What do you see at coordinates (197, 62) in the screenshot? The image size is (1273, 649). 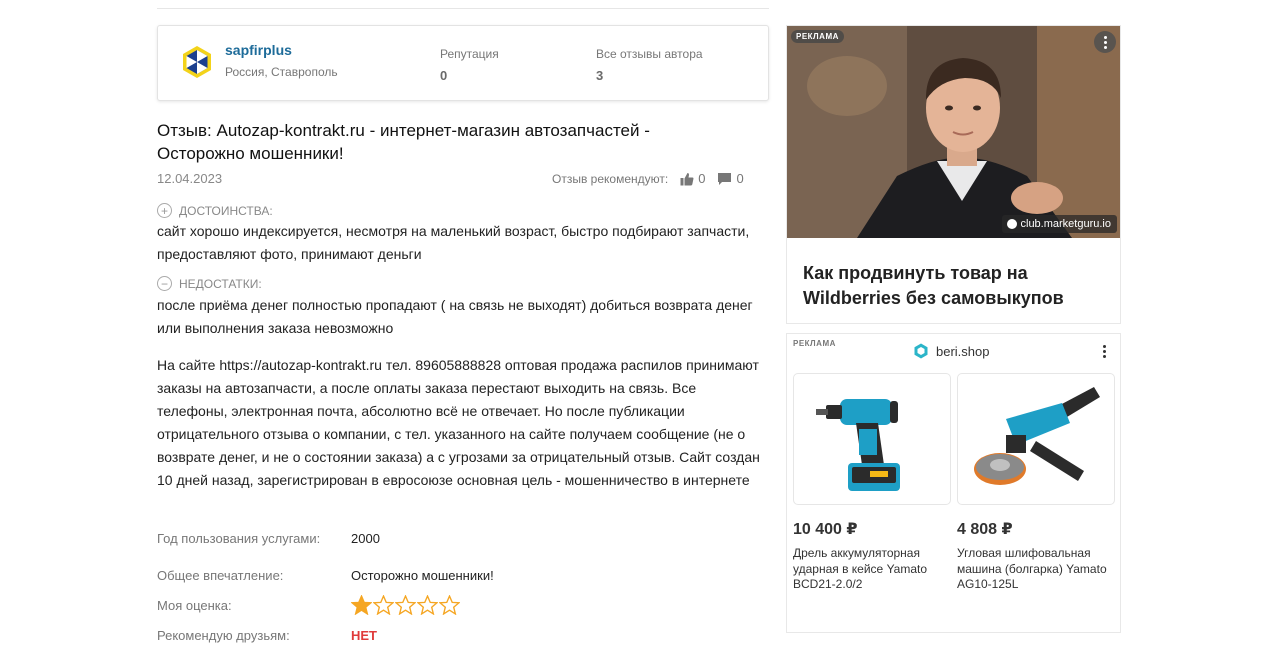 I see `avatar` at bounding box center [197, 62].